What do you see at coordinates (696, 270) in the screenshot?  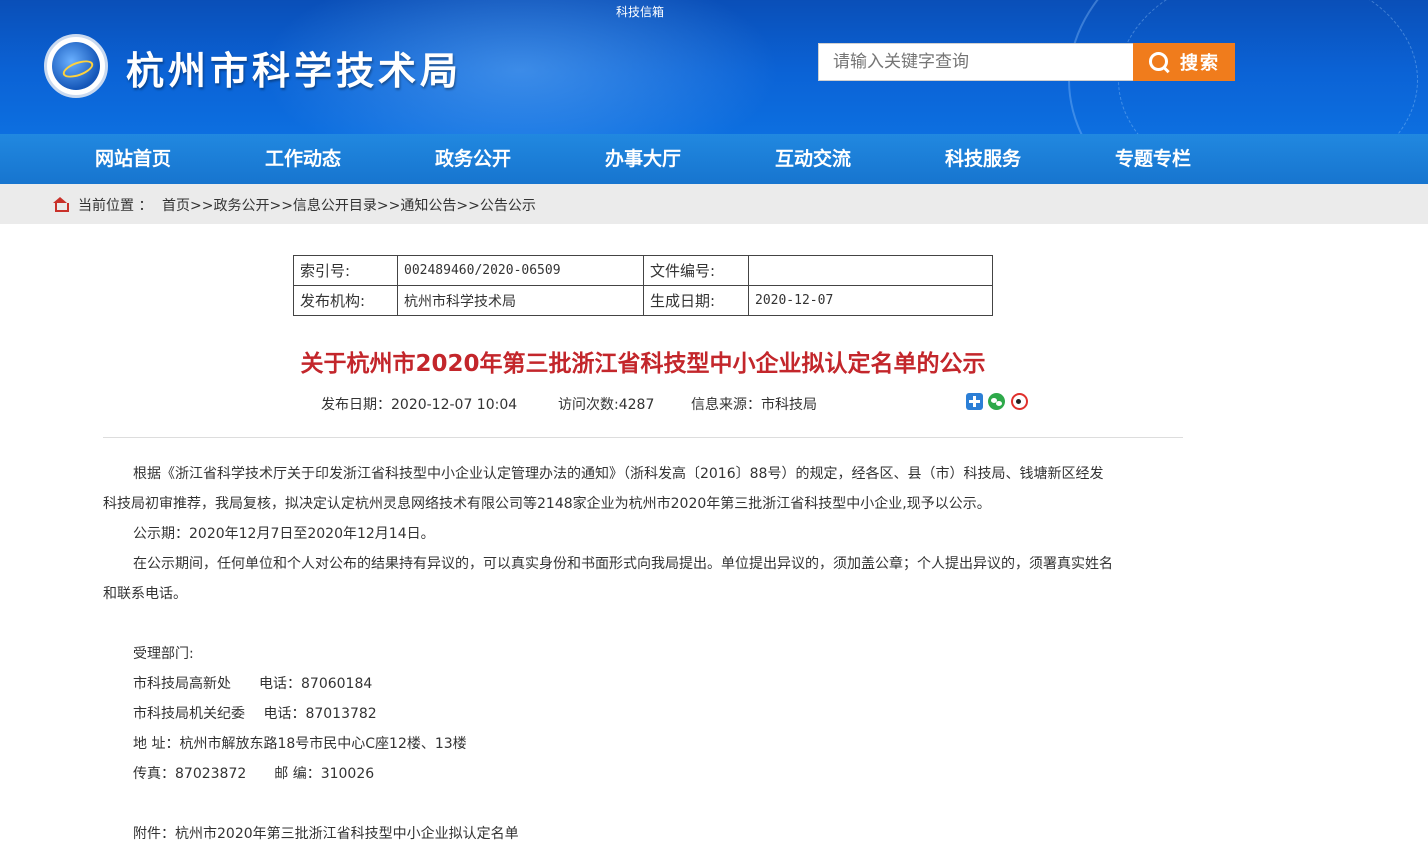 I see `meta-docno-label: 文件编号:` at bounding box center [696, 270].